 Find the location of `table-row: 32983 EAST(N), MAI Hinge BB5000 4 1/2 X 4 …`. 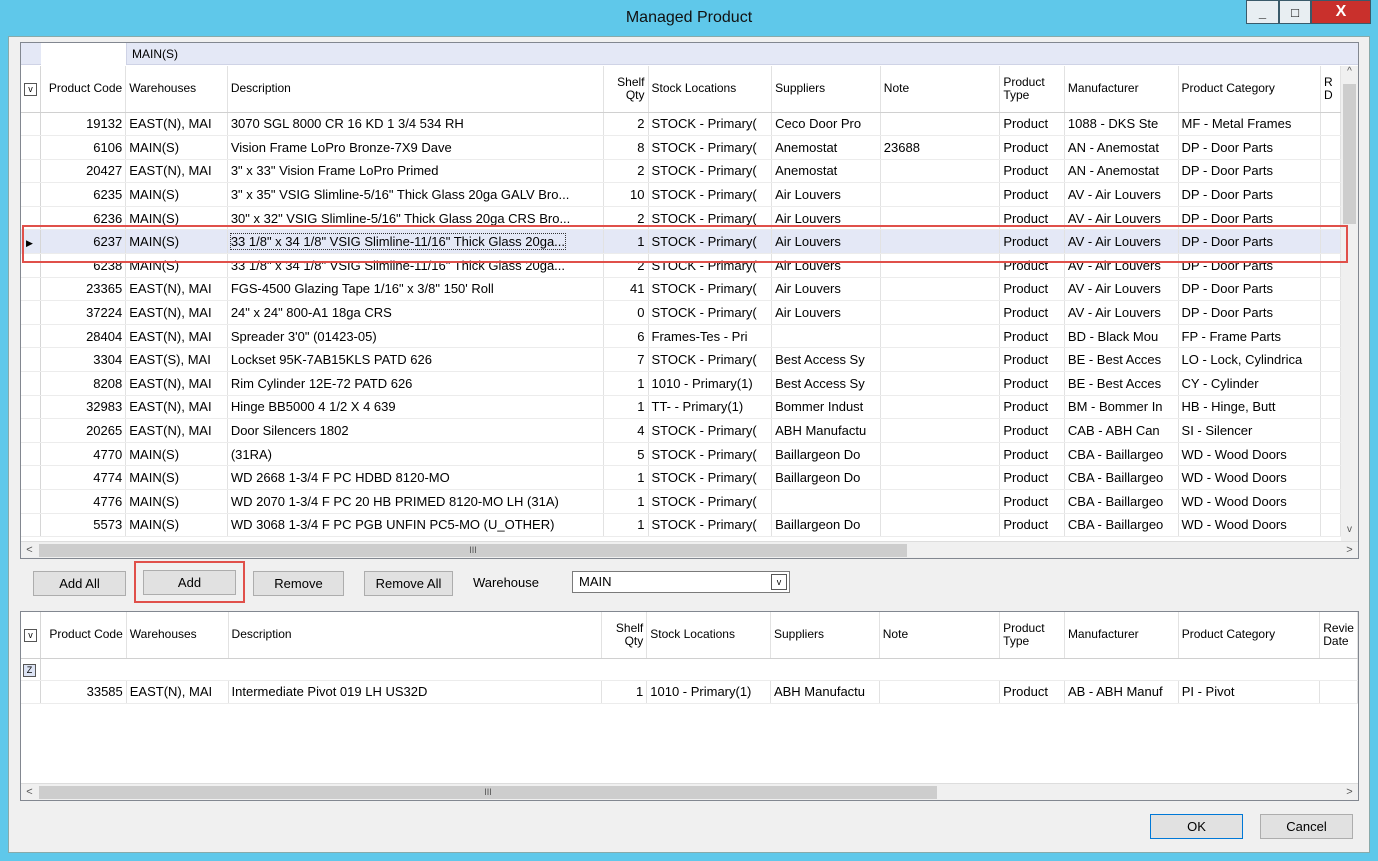

table-row: 32983 EAST(N), MAI Hinge BB5000 4 1/2 X 4 … is located at coordinates (681, 407).